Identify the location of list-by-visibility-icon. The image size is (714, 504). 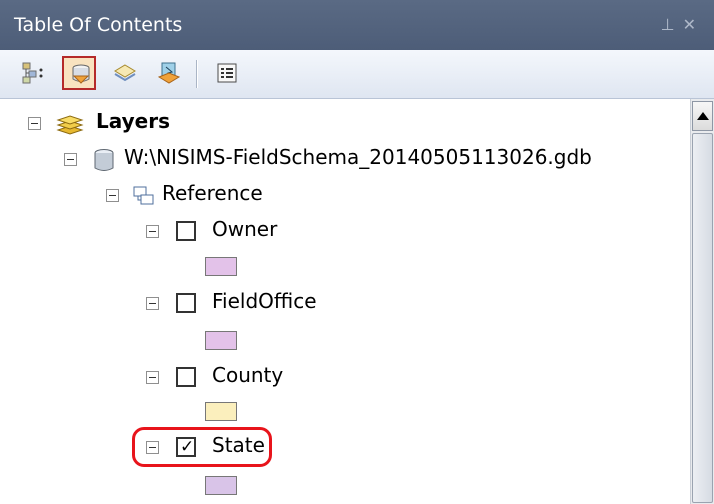
(125, 73).